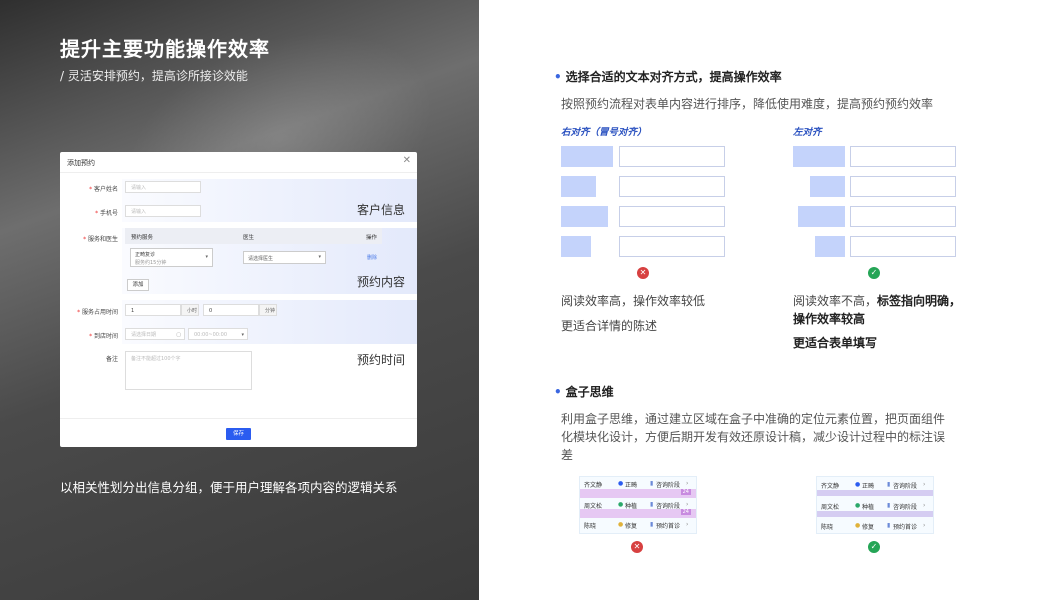  I want to click on calendar-icon: ▢, so click(178, 335).